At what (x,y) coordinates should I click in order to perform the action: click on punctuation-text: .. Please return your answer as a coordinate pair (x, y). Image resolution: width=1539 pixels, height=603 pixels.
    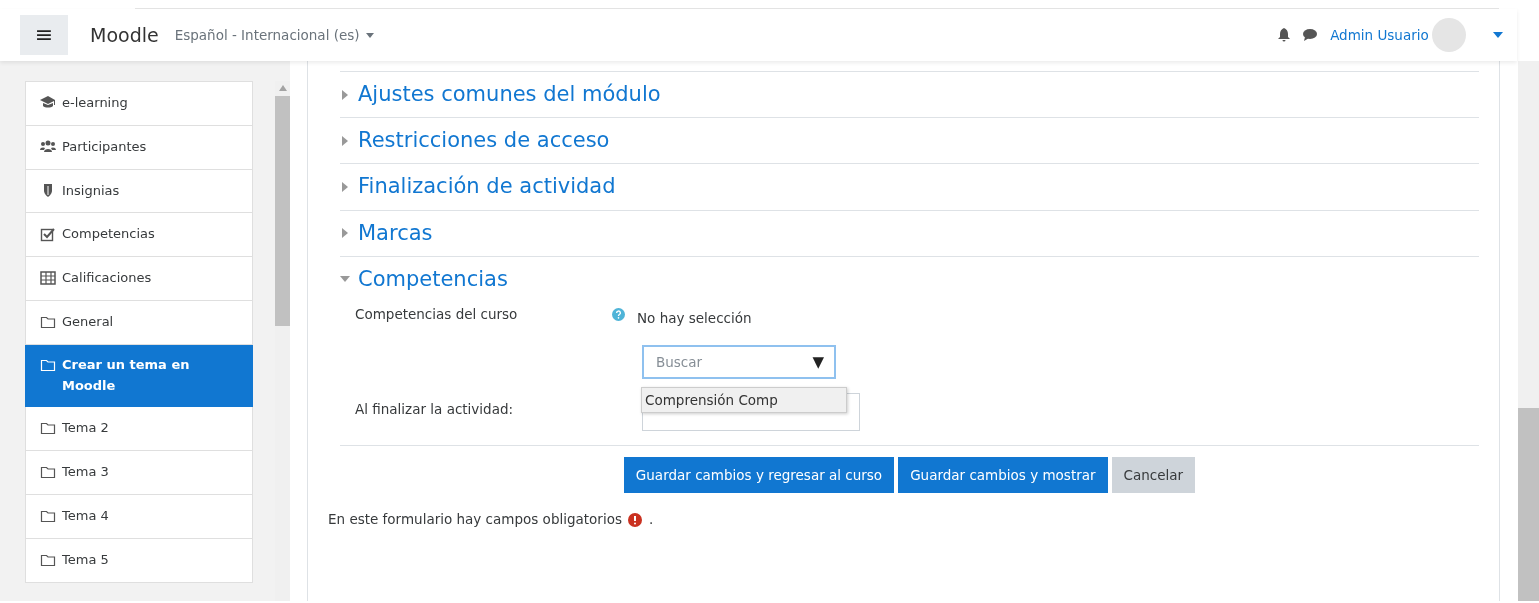
    Looking at the image, I should click on (651, 520).